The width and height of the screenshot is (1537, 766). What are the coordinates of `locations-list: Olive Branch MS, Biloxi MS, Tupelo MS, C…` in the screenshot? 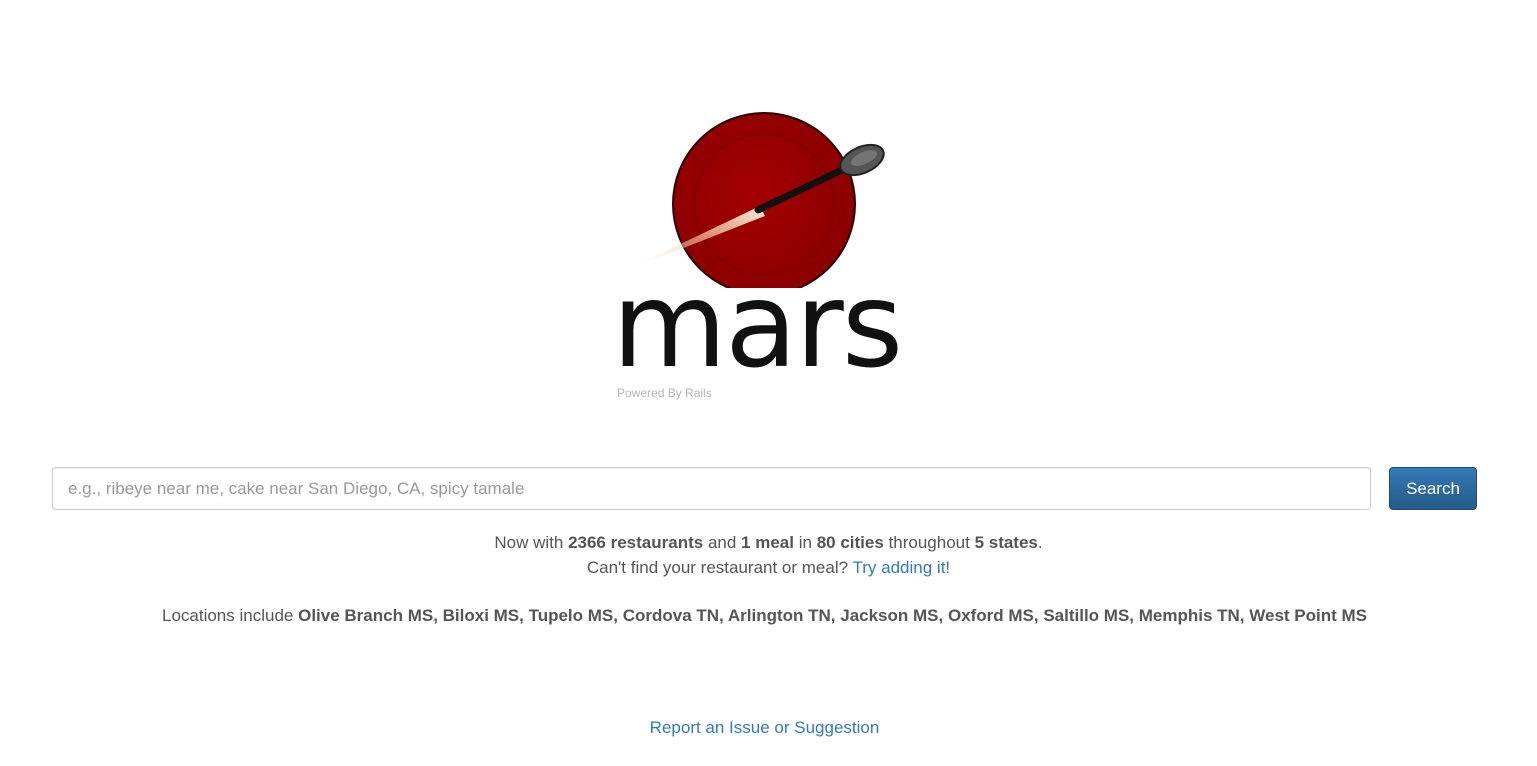 It's located at (832, 615).